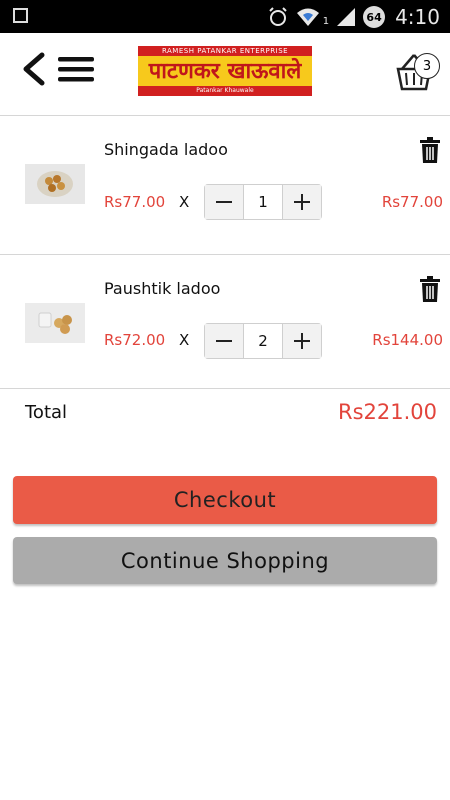 The image size is (450, 800). I want to click on square-icon, so click(20, 15).